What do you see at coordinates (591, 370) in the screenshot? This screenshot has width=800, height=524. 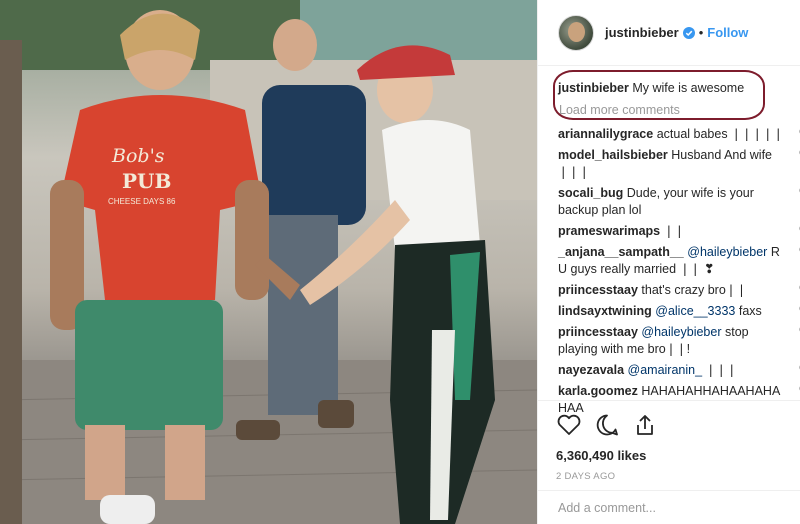 I see `comment-username: nayezavala` at bounding box center [591, 370].